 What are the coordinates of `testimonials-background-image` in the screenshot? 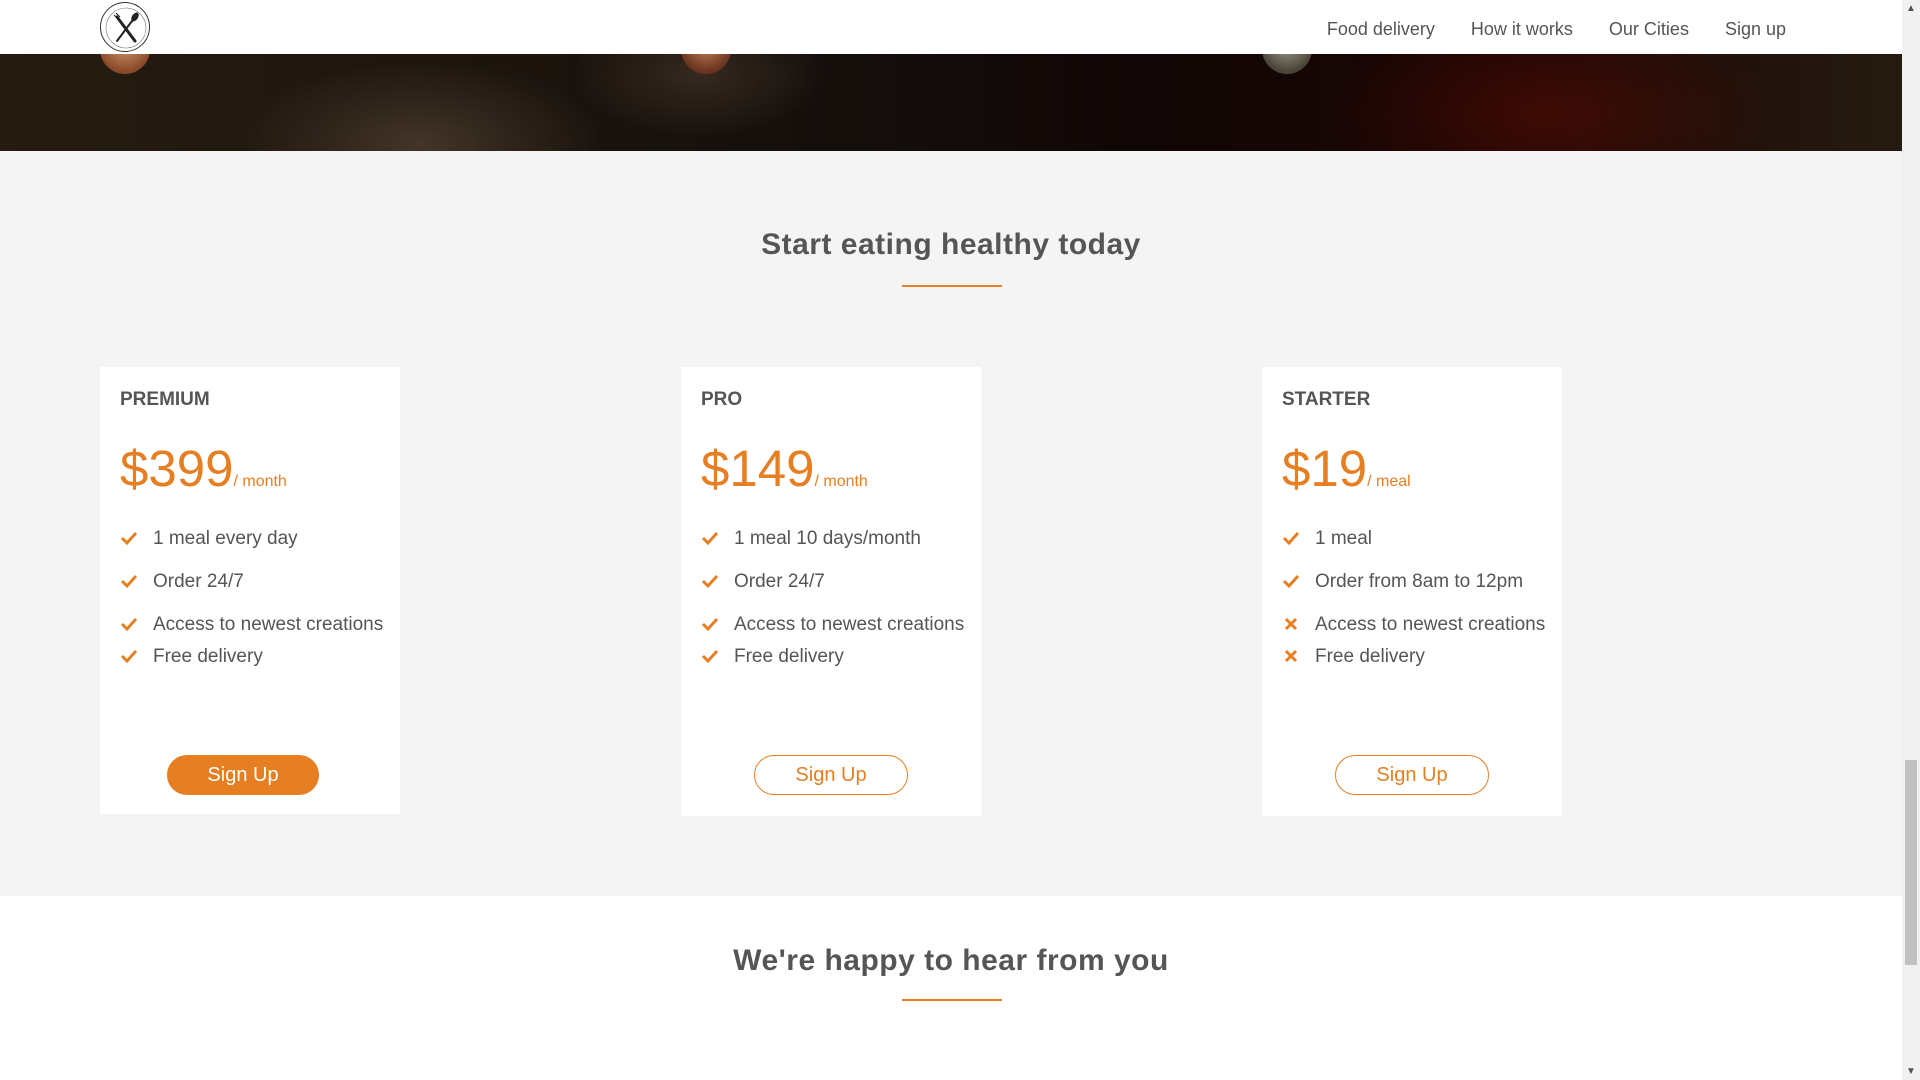 It's located at (951, 102).